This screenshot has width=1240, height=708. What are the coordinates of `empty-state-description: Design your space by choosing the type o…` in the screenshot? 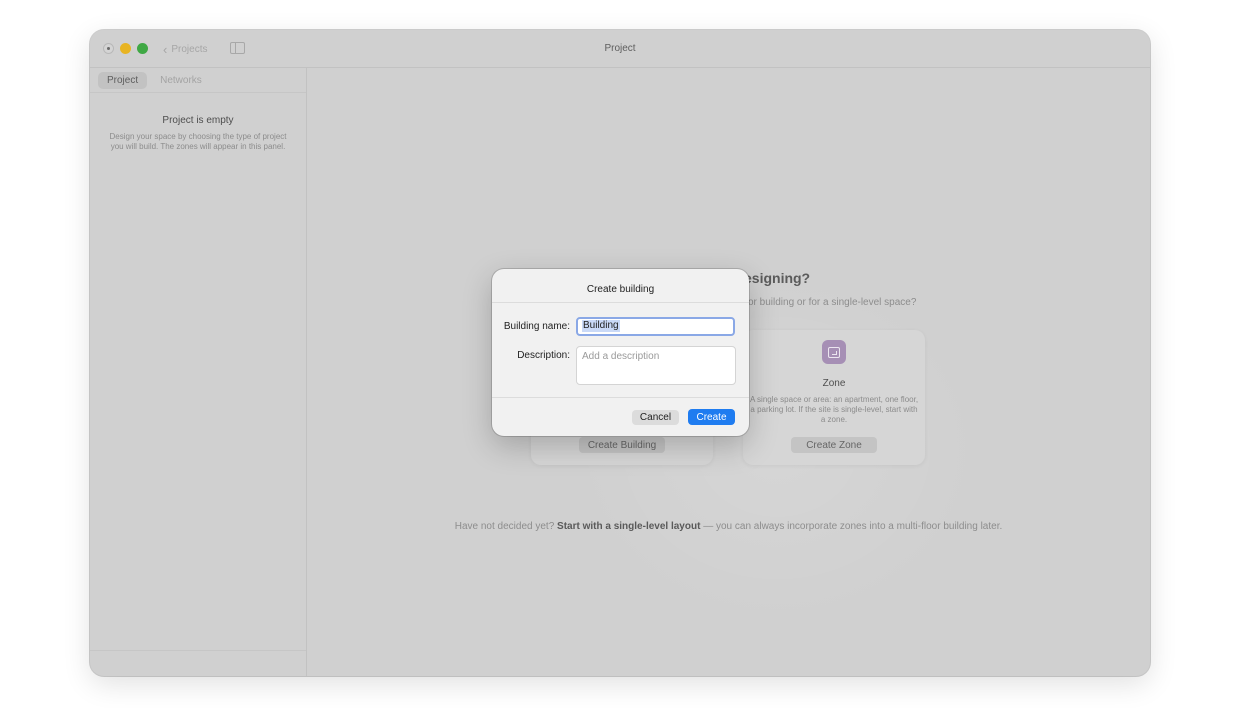 It's located at (198, 141).